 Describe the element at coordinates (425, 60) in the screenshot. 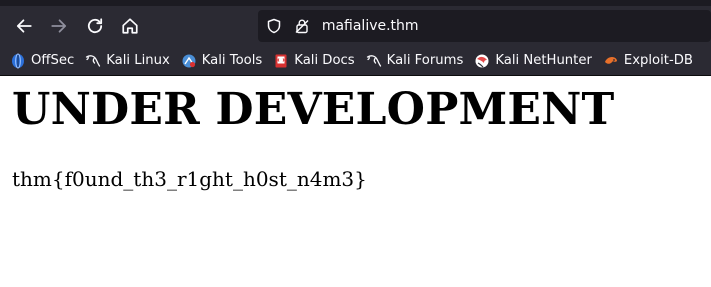

I see `bookmark-label: Kali Forums` at that location.